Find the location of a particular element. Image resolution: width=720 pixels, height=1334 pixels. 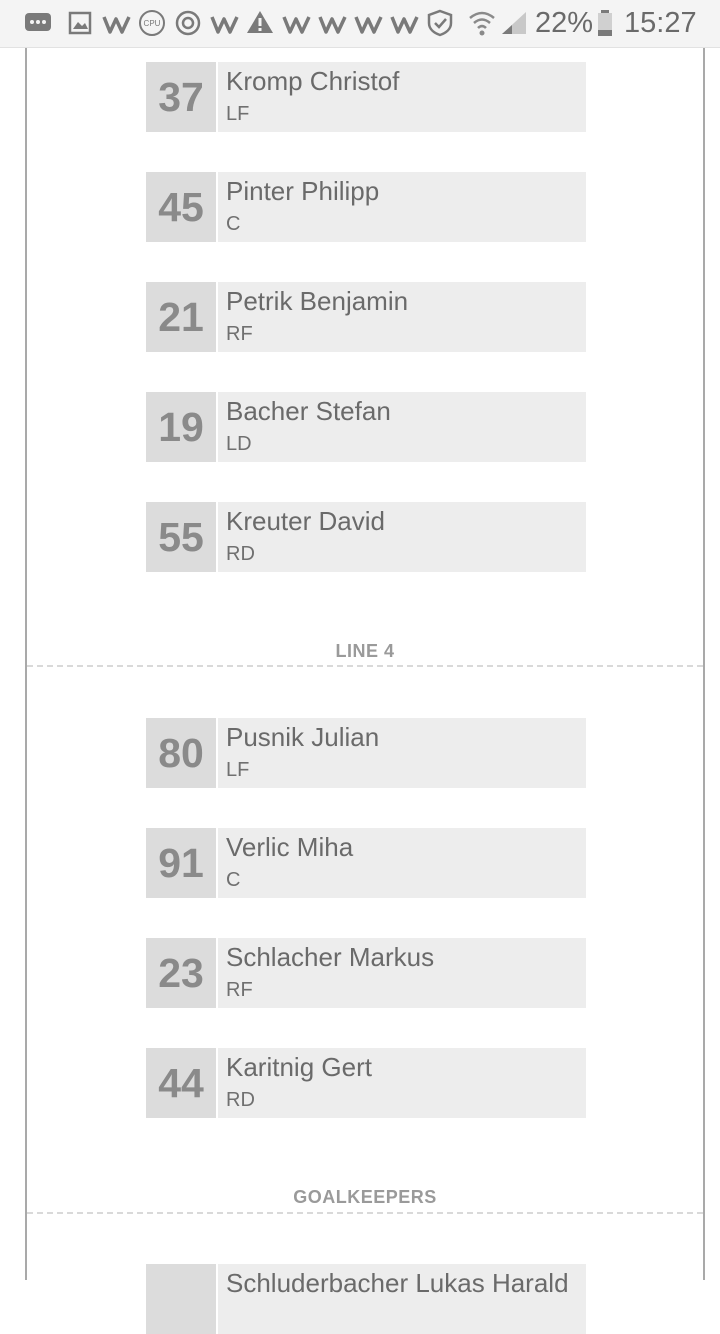

player-name: Pusnik Julian is located at coordinates (303, 737).